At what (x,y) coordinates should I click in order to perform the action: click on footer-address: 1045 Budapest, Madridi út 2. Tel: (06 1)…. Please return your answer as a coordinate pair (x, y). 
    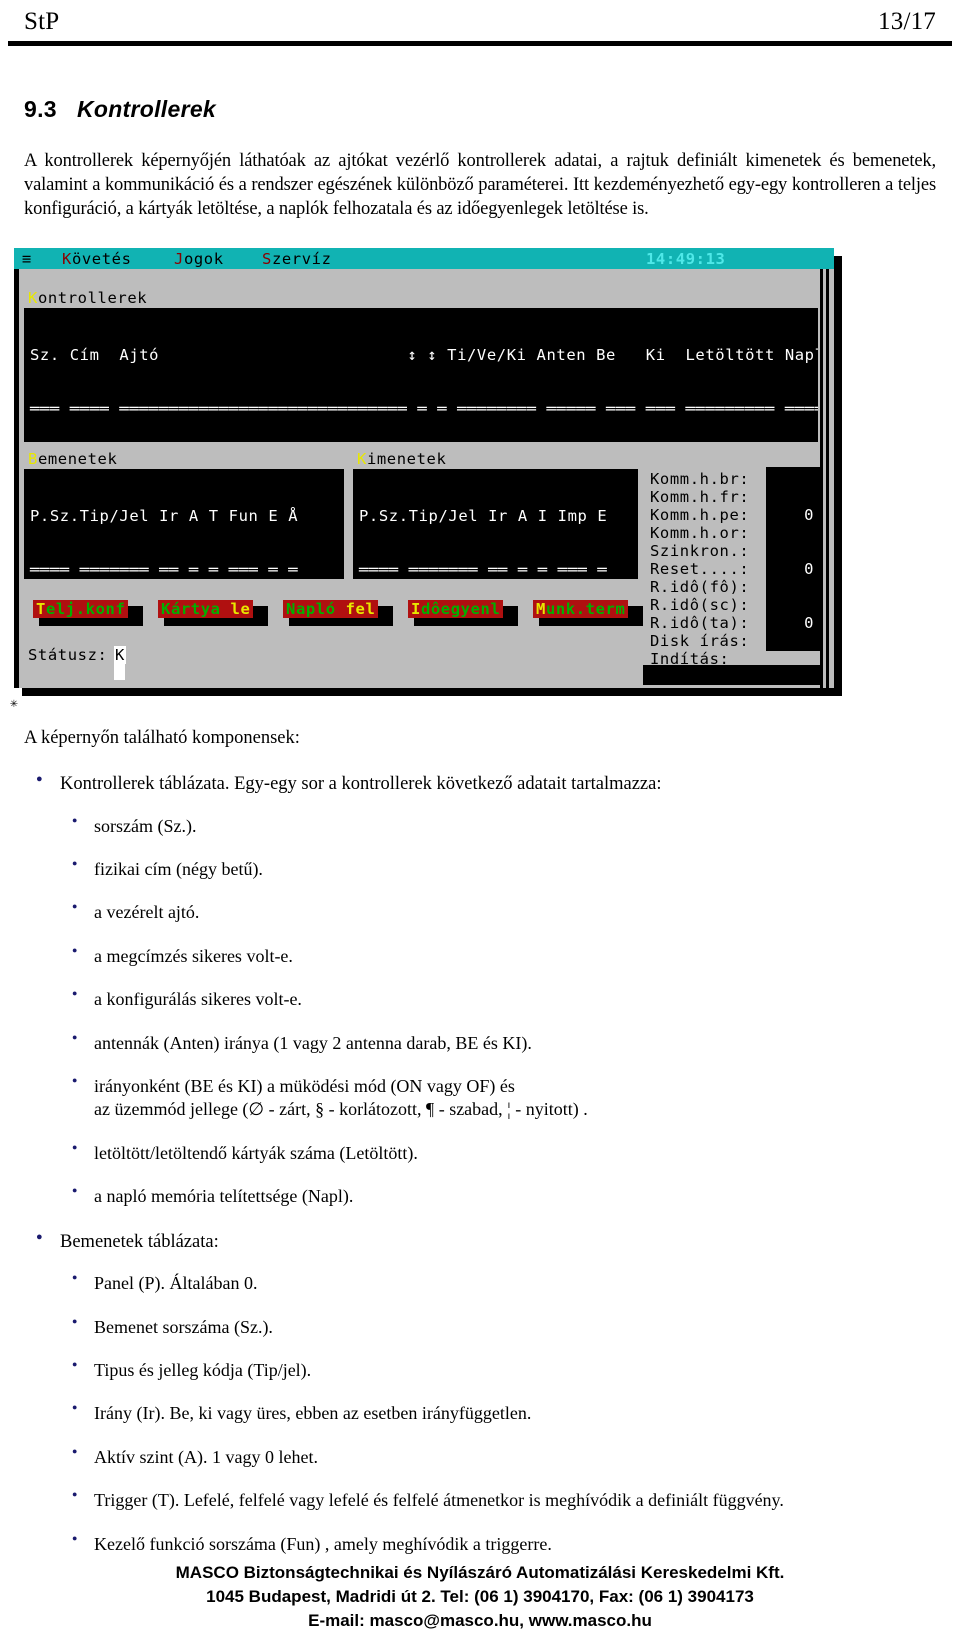
    Looking at the image, I should click on (480, 1596).